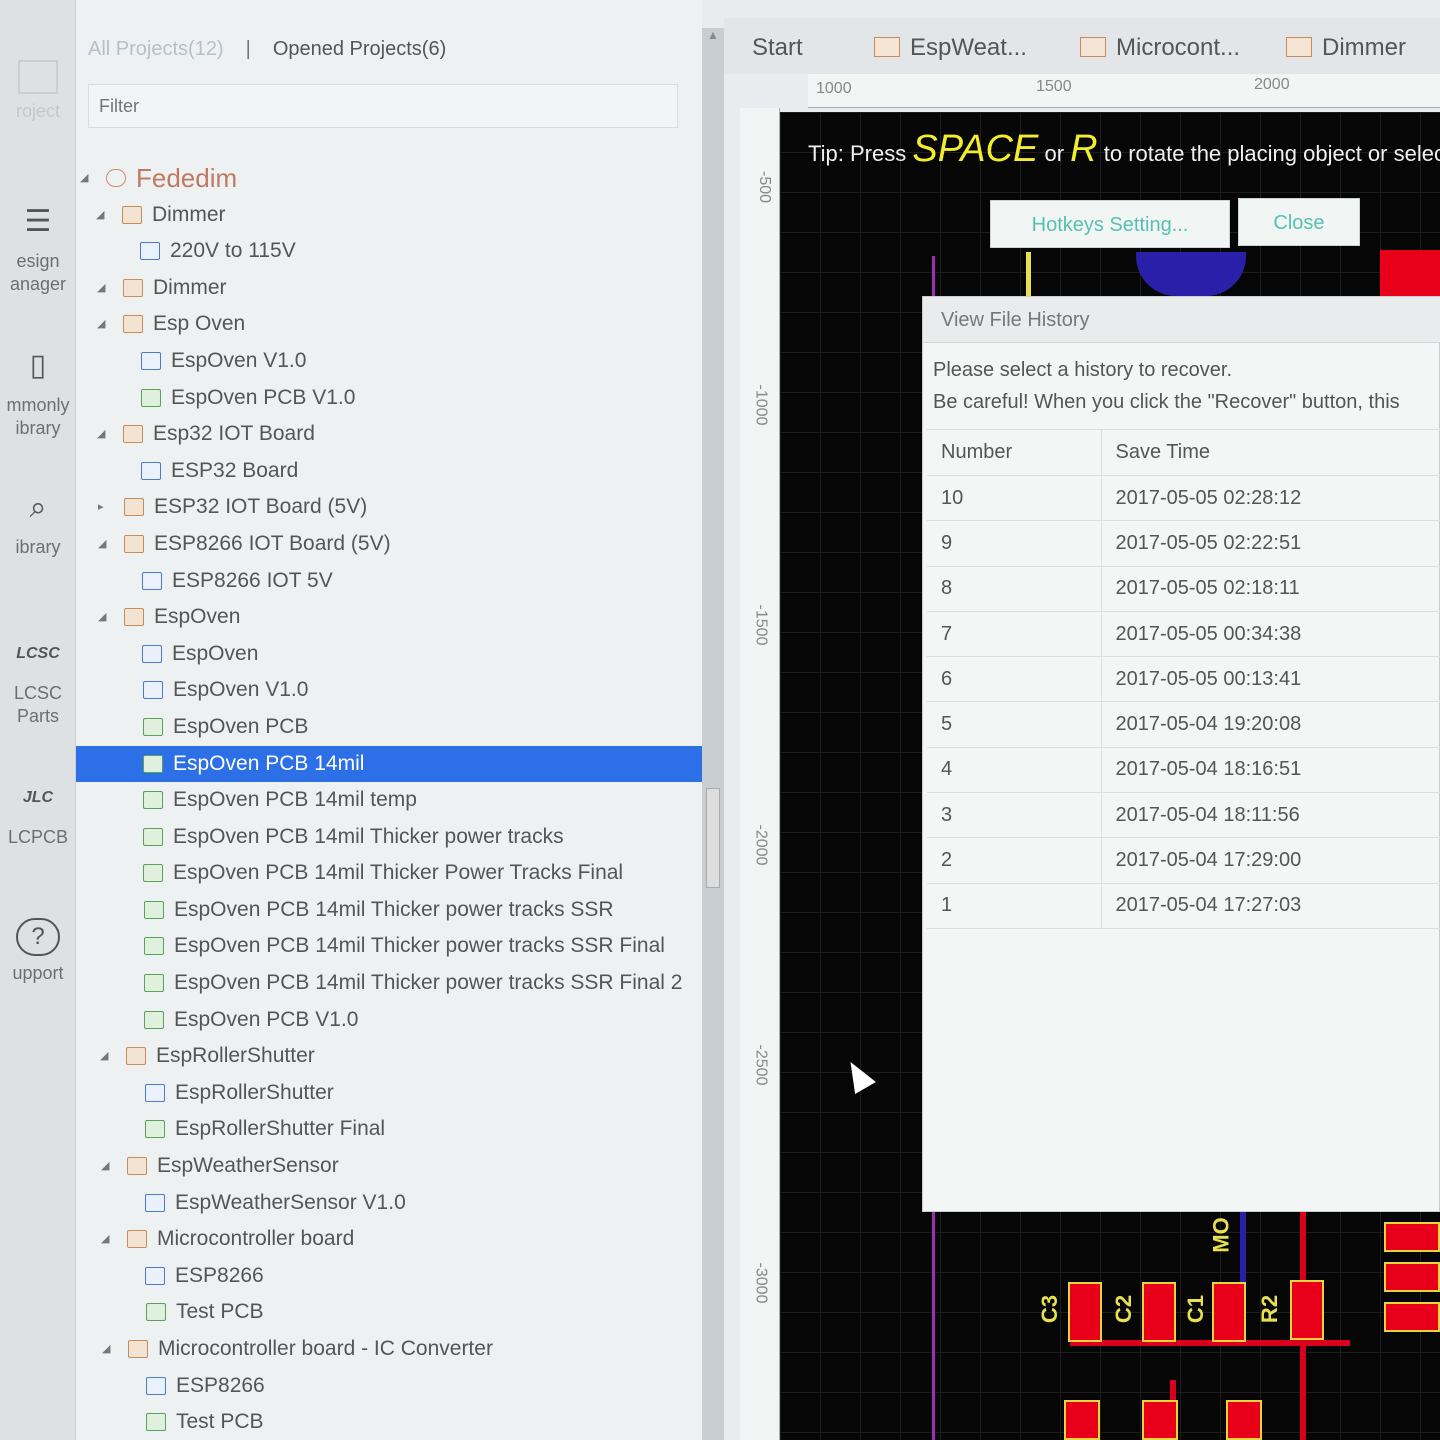 The height and width of the screenshot is (1440, 1440). What do you see at coordinates (389, 1203) in the screenshot?
I see `tree-item: EspWeatherSensor V1.0` at bounding box center [389, 1203].